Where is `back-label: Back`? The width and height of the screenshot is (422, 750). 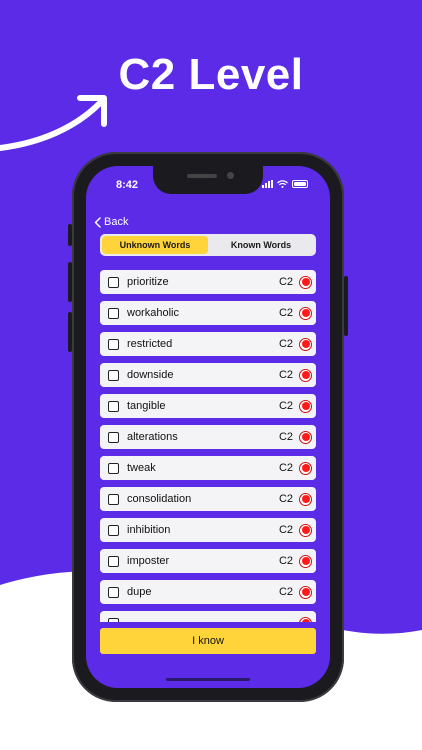 back-label: Back is located at coordinates (116, 222).